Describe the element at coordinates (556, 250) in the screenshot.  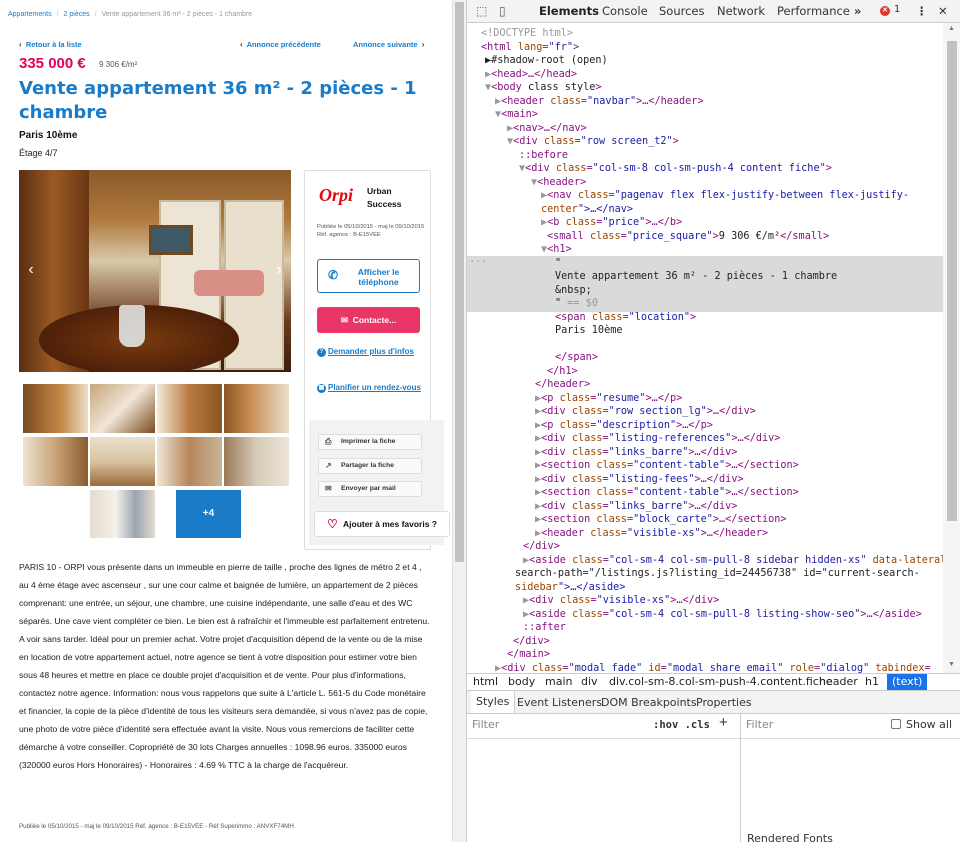
I see `dom-node: ▼<h1>` at that location.